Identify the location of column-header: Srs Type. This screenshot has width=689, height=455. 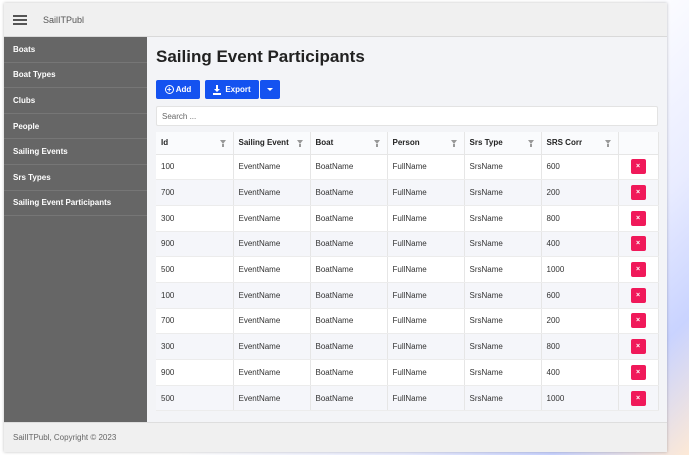
(502, 143).